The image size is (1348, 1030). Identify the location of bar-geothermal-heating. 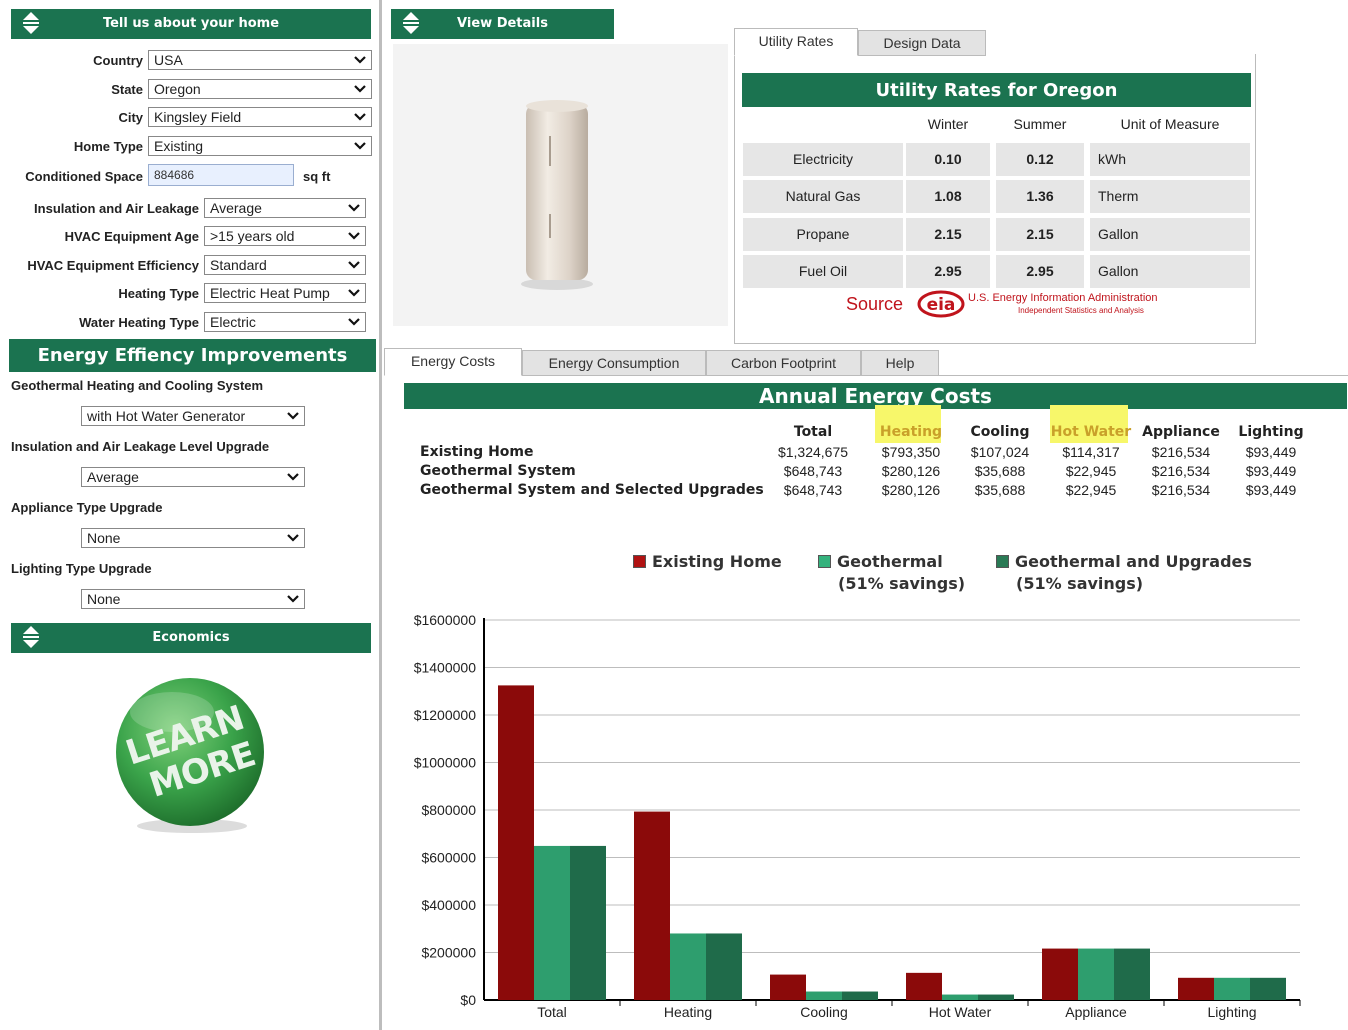
(688, 966).